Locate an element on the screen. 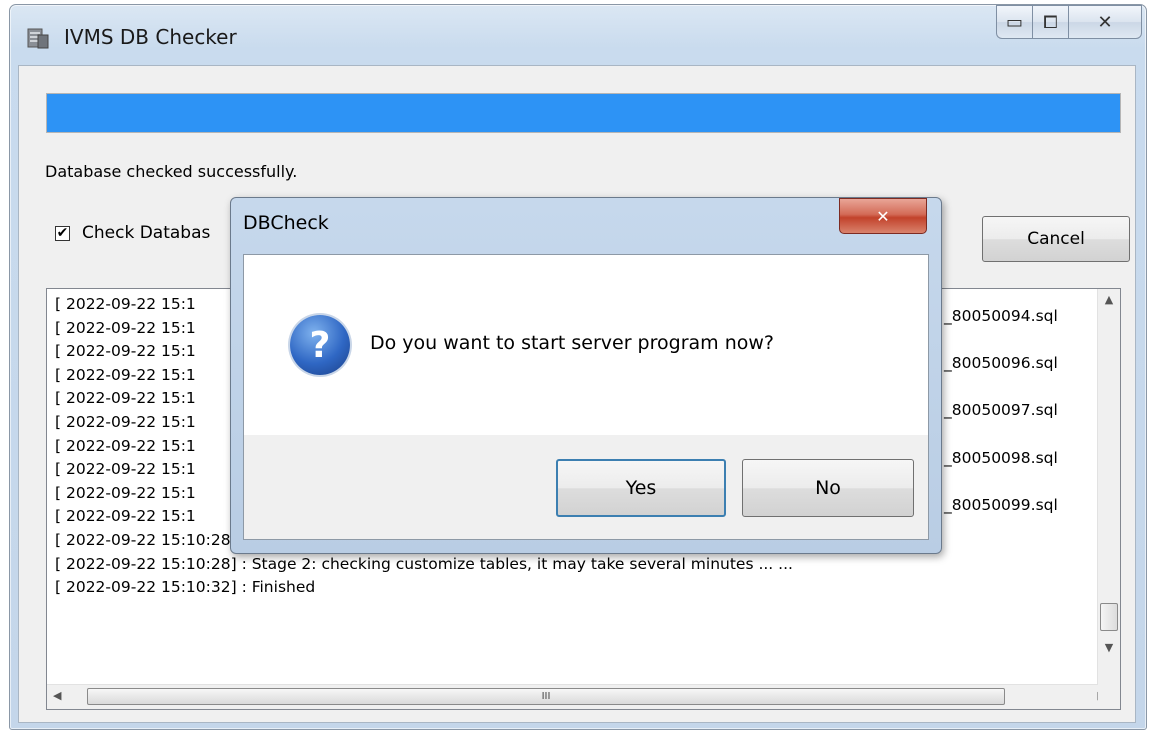 This screenshot has width=1158, height=738. scroll-down-icon: ▼ is located at coordinates (1109, 650).